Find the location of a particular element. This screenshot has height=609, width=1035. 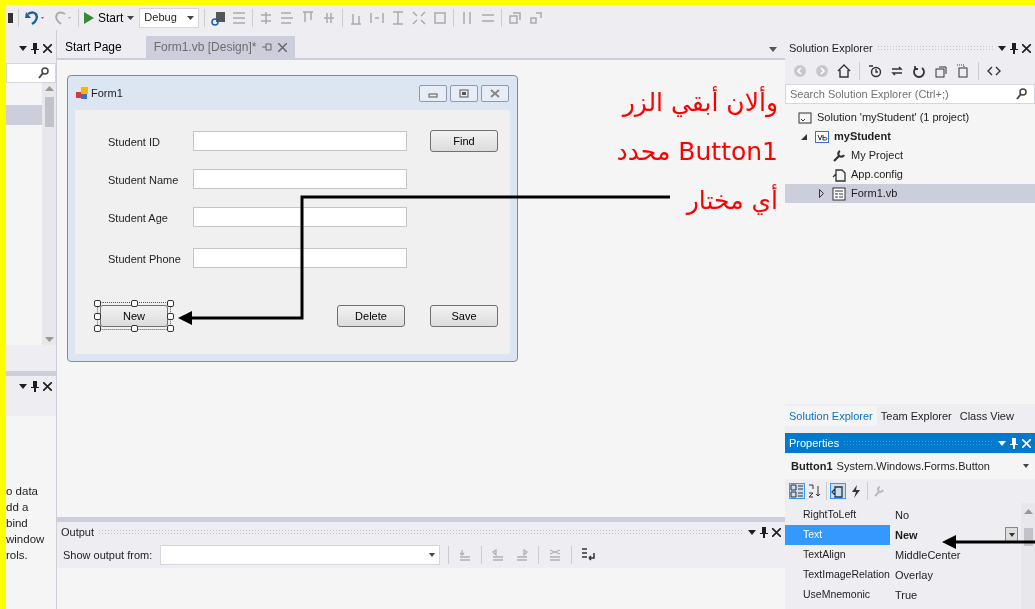

field-label: Student Phone is located at coordinates (144, 259).